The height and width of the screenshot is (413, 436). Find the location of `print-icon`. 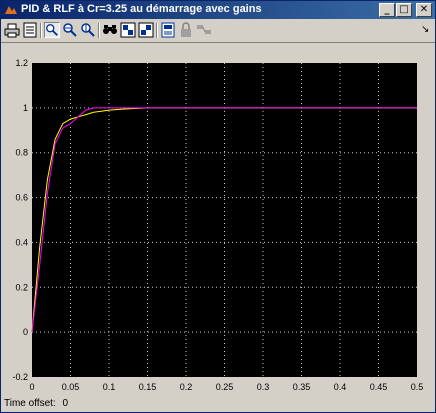

print-icon is located at coordinates (12, 30).